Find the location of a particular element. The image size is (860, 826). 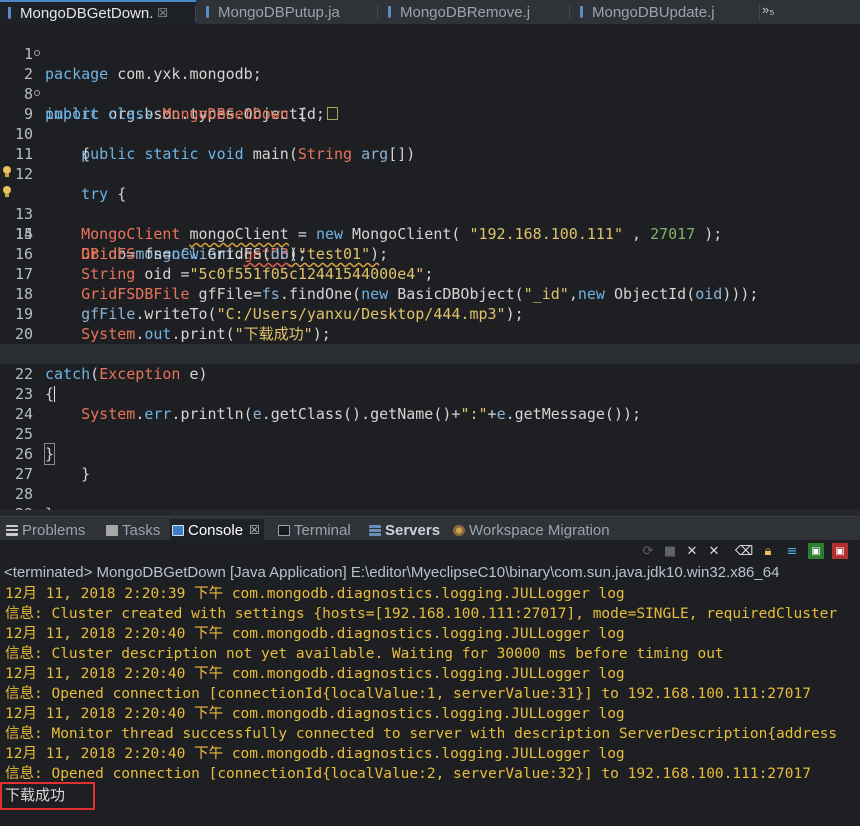

tab-servers: Servers is located at coordinates (404, 530).